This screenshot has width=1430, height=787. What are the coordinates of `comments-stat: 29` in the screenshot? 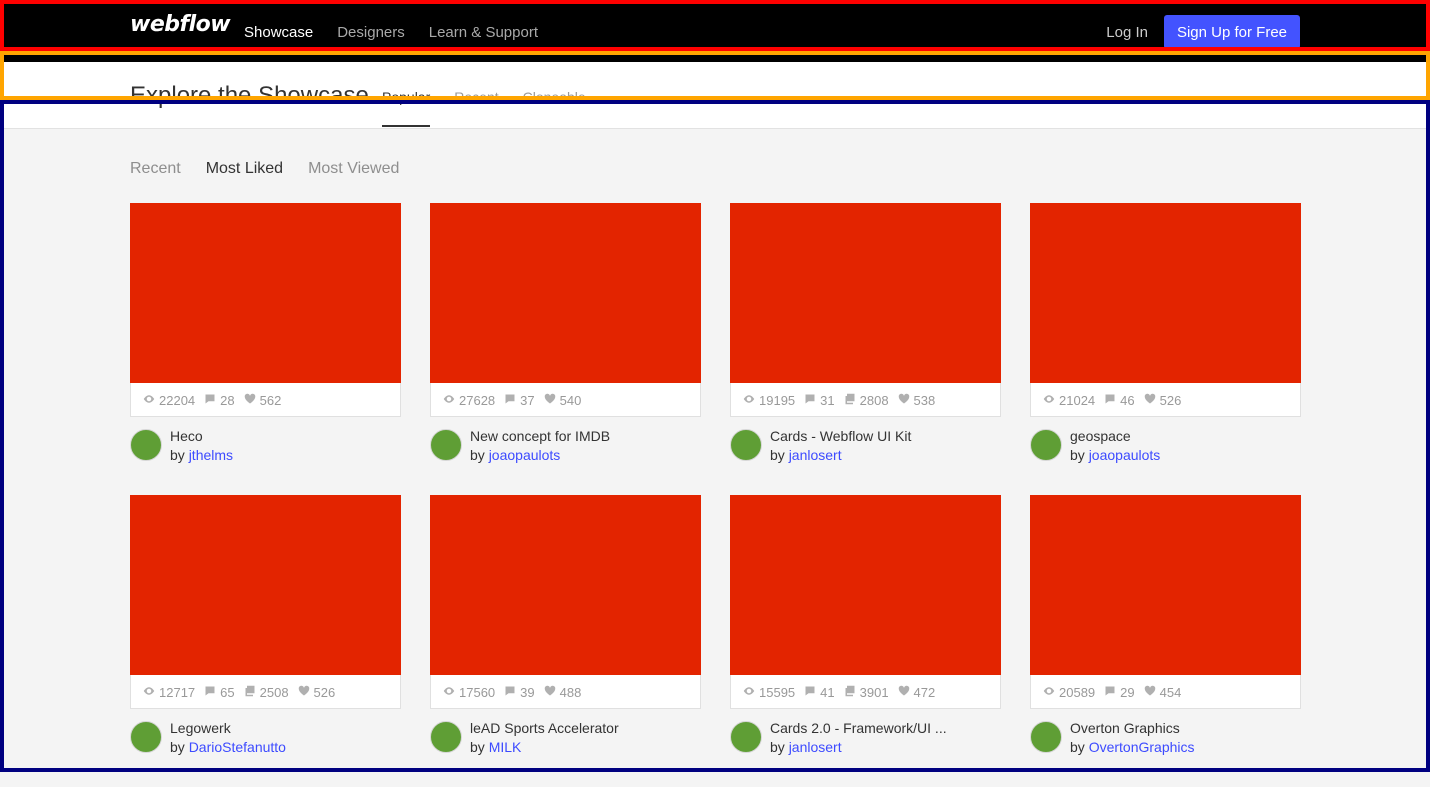 It's located at (1119, 692).